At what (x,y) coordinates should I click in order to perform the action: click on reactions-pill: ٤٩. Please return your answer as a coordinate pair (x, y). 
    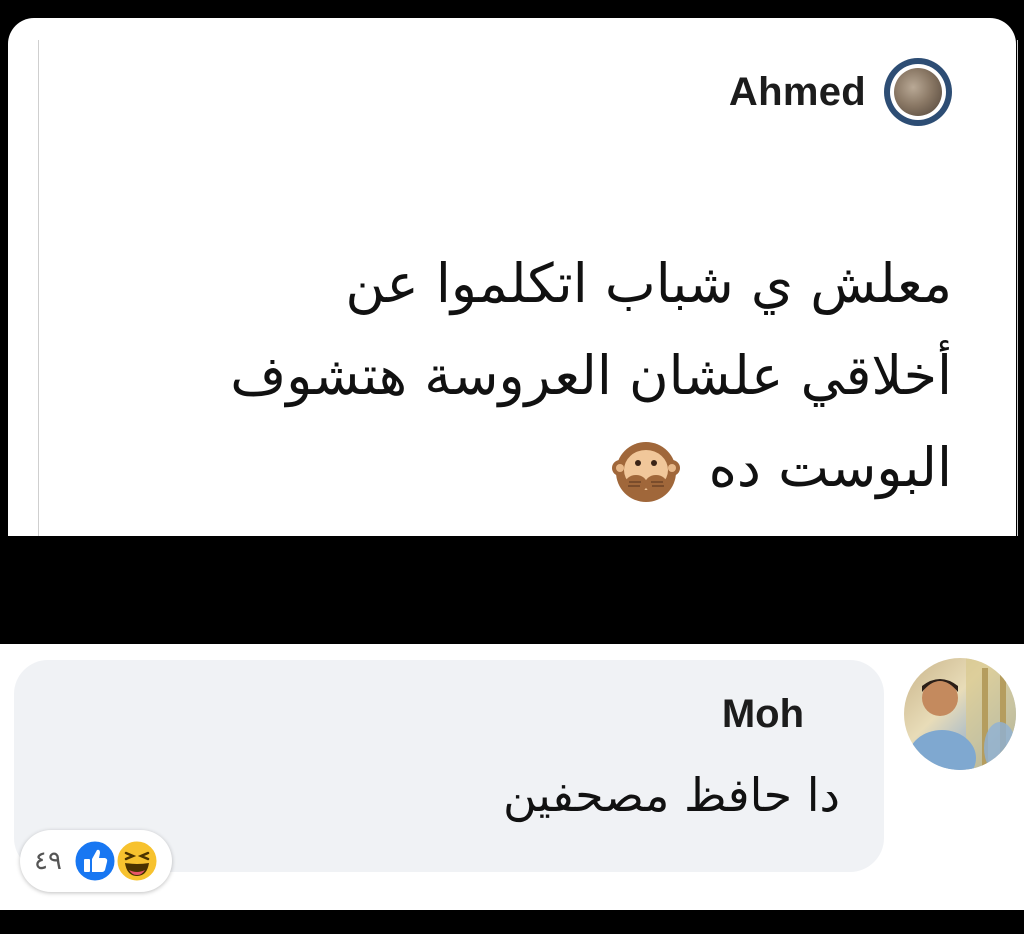
    Looking at the image, I should click on (96, 861).